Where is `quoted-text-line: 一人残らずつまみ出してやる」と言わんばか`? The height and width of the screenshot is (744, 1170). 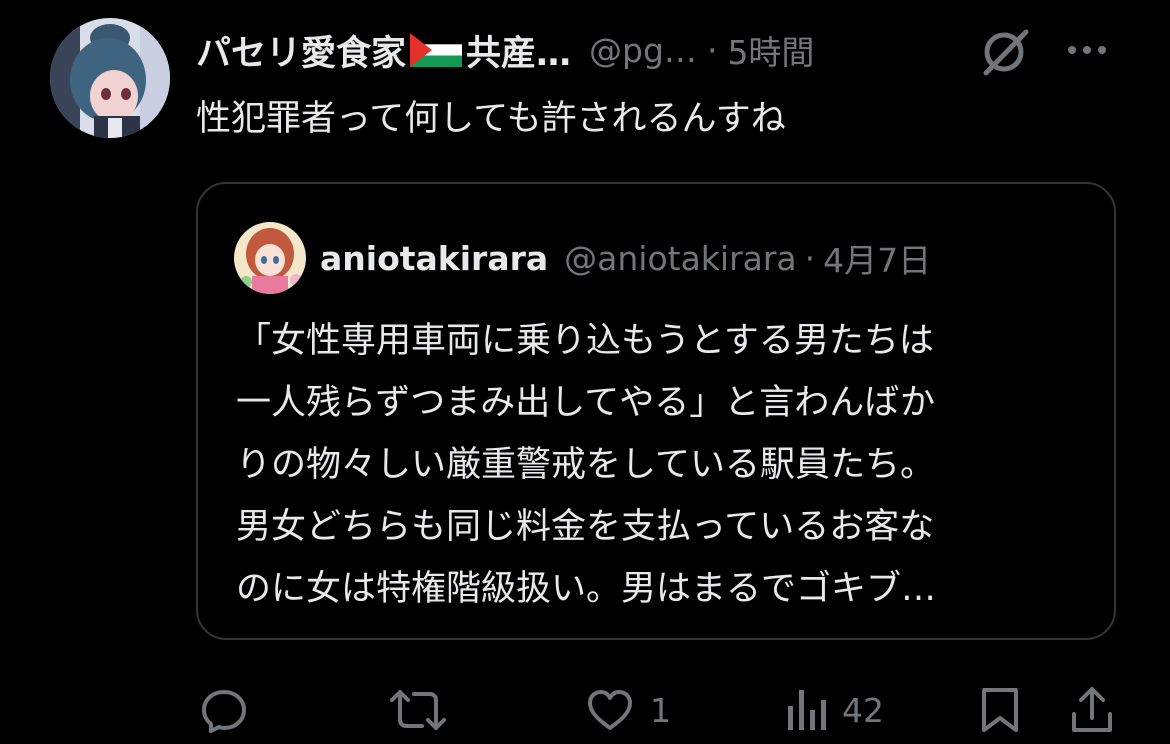 quoted-text-line: 一人残らずつまみ出してやる」と言わんばか is located at coordinates (585, 403).